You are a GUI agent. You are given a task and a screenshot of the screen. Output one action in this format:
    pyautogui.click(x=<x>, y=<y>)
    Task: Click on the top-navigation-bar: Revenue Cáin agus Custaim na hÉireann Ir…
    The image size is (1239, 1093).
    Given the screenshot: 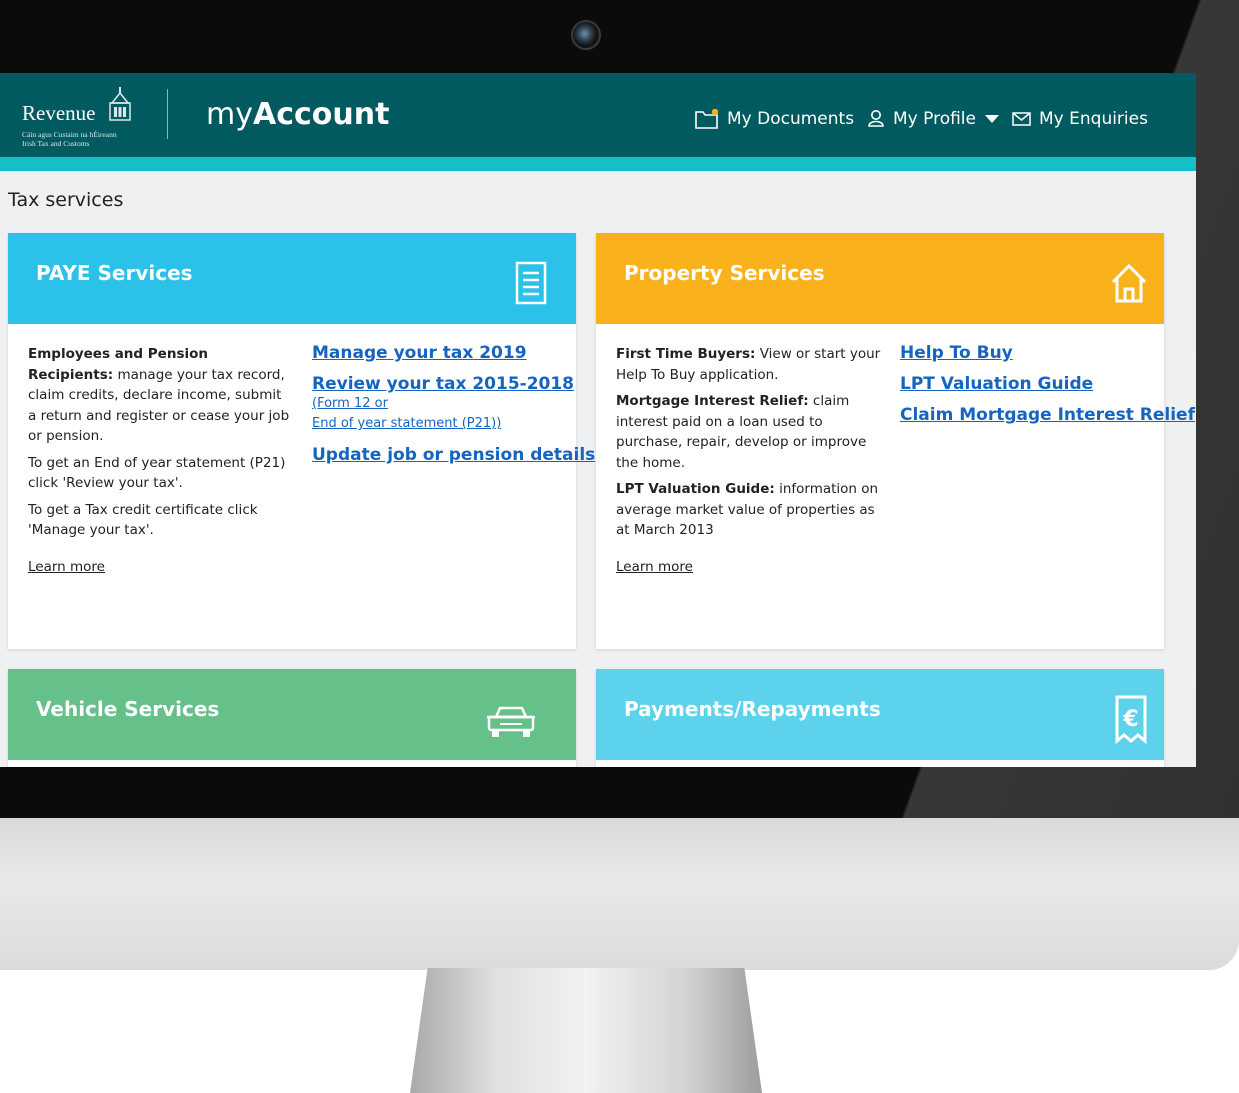 What is the action you would take?
    pyautogui.click(x=598, y=115)
    